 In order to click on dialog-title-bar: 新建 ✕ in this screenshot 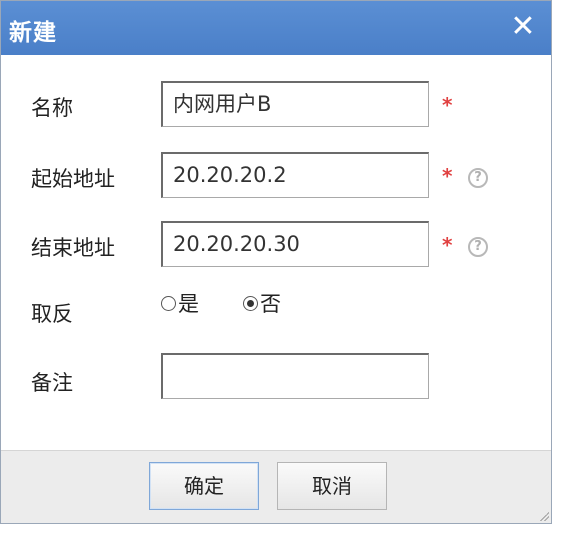, I will do `click(276, 28)`.